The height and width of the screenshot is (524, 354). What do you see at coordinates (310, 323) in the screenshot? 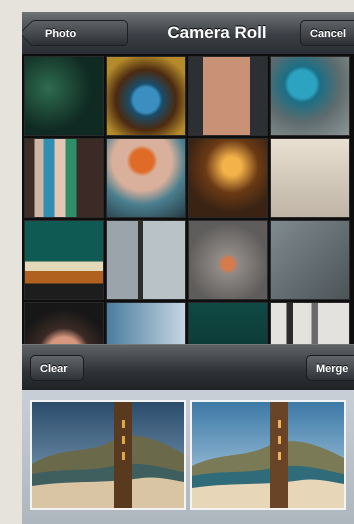
I see `photo-building` at bounding box center [310, 323].